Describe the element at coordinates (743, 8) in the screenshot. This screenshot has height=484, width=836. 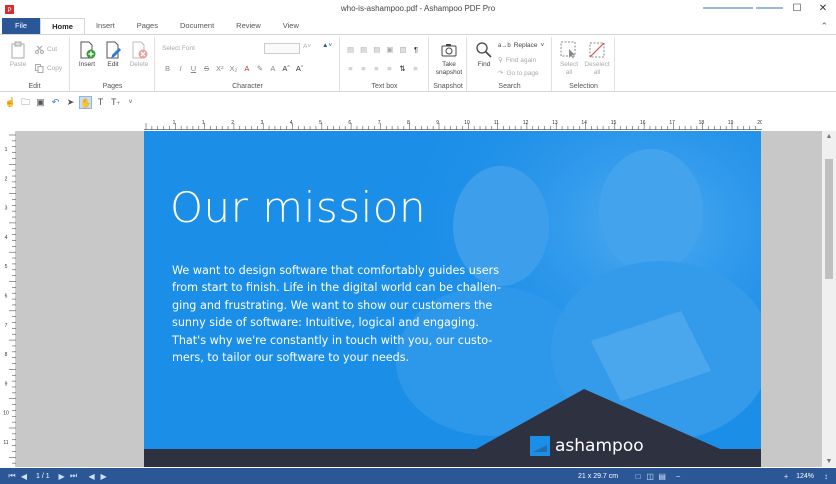
I see `zoom-slider` at that location.